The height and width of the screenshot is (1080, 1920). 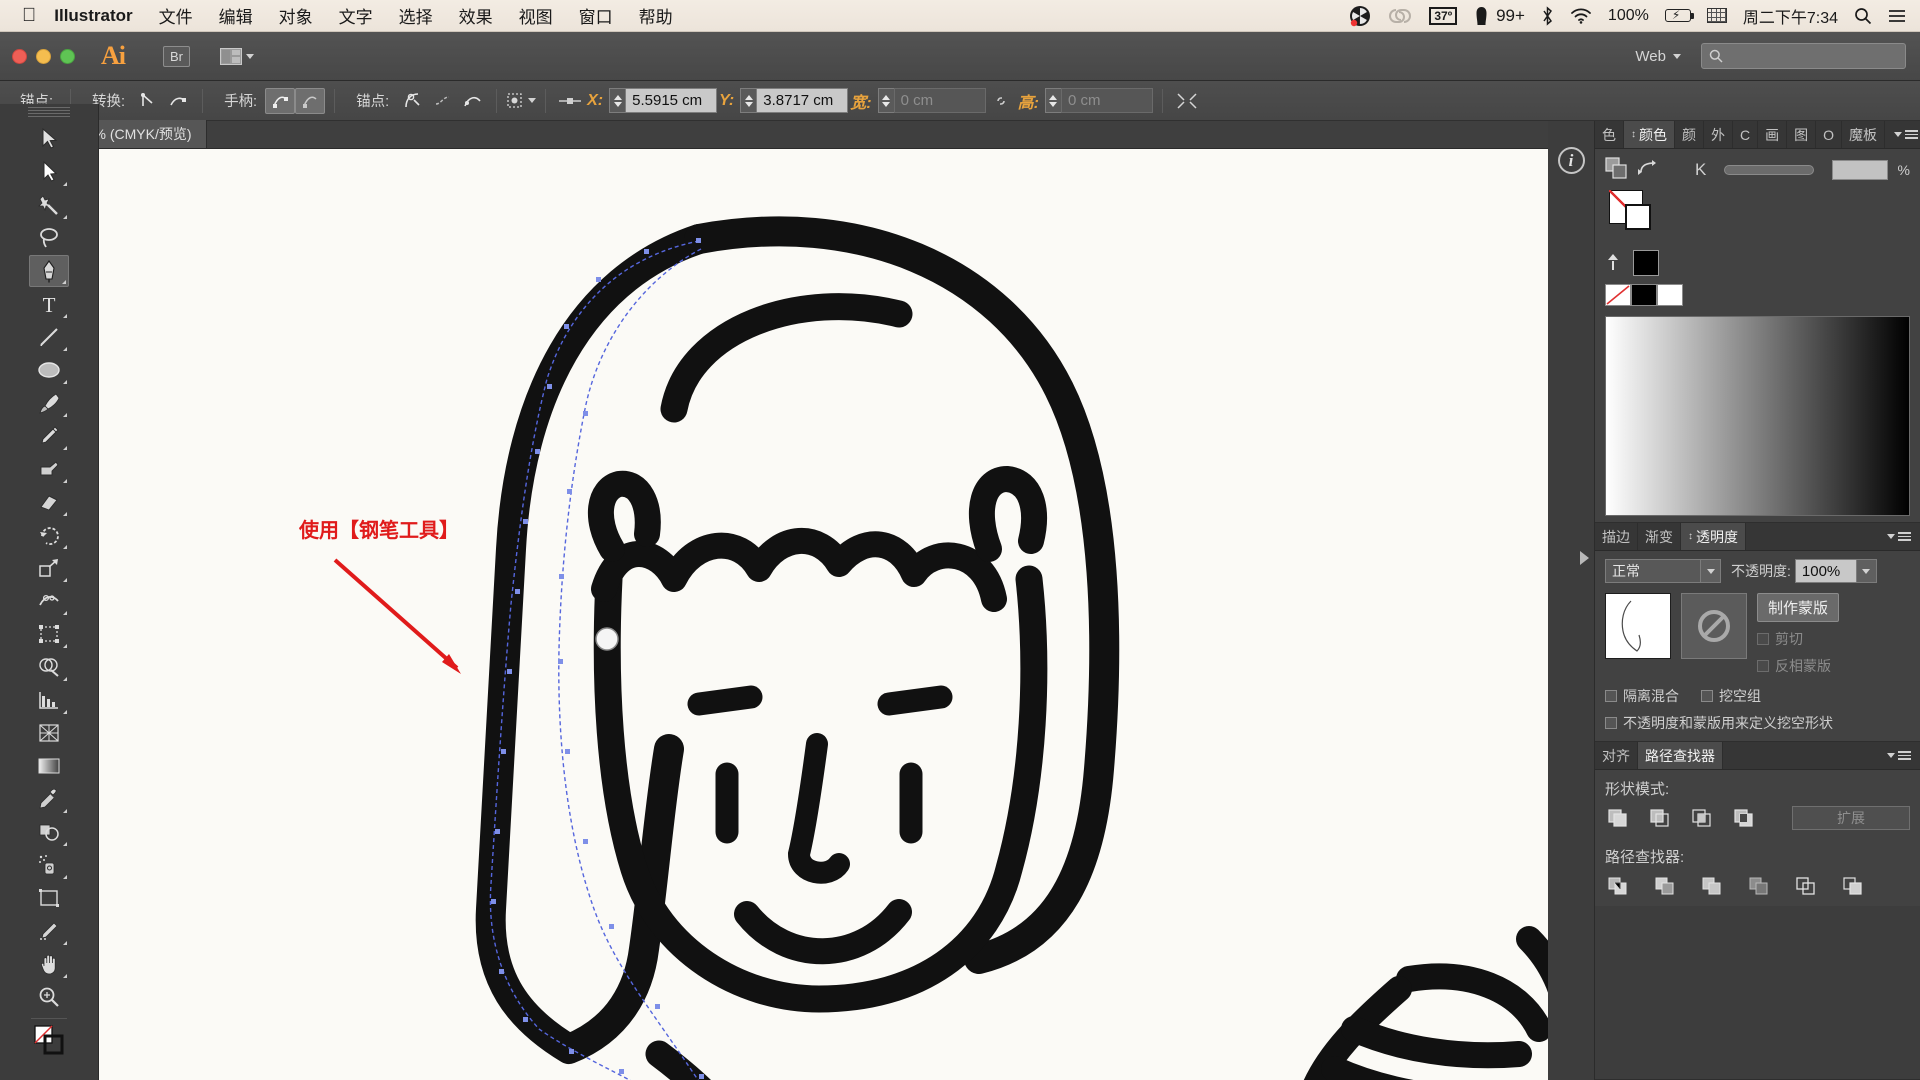 I want to click on menu-type: 文字, so click(x=356, y=15).